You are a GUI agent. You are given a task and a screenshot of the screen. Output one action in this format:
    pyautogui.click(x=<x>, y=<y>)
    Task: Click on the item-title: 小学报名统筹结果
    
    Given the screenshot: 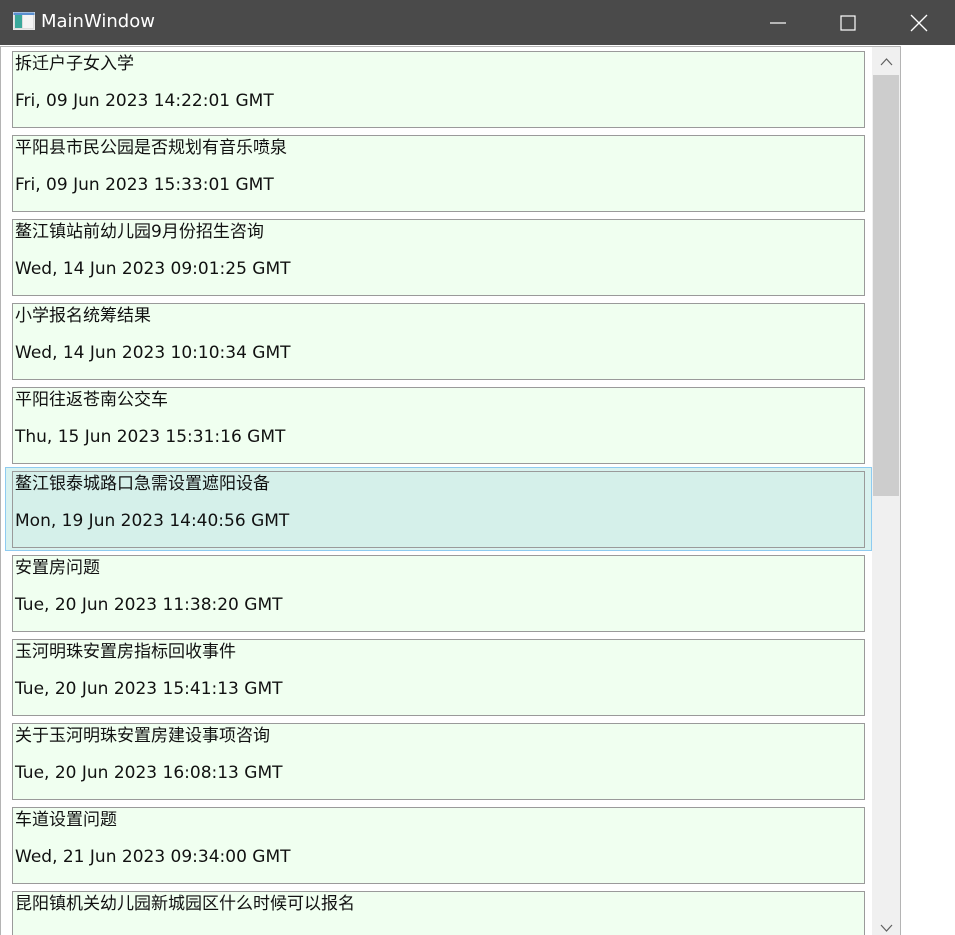 What is the action you would take?
    pyautogui.click(x=83, y=316)
    